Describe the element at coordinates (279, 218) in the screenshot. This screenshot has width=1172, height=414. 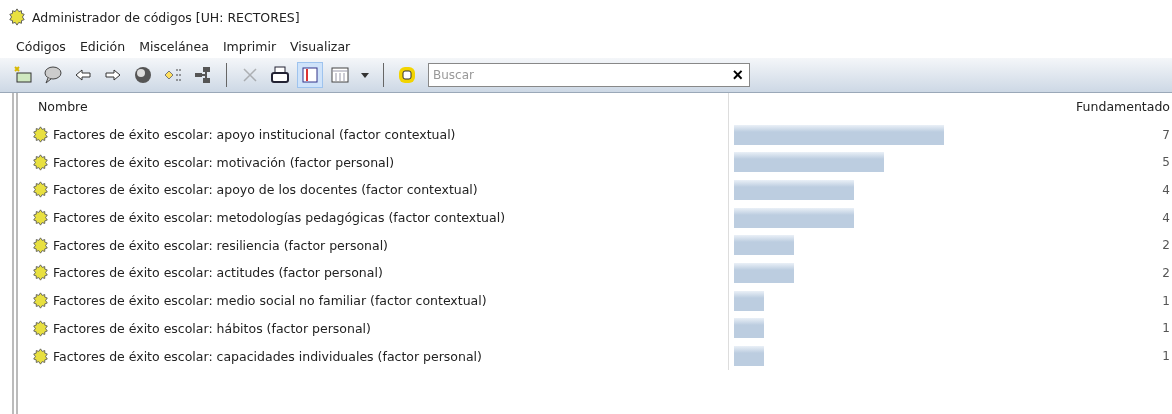
I see `code-name: Factores de éxito escolar: metodologías pedagógicas (factor contextual)` at that location.